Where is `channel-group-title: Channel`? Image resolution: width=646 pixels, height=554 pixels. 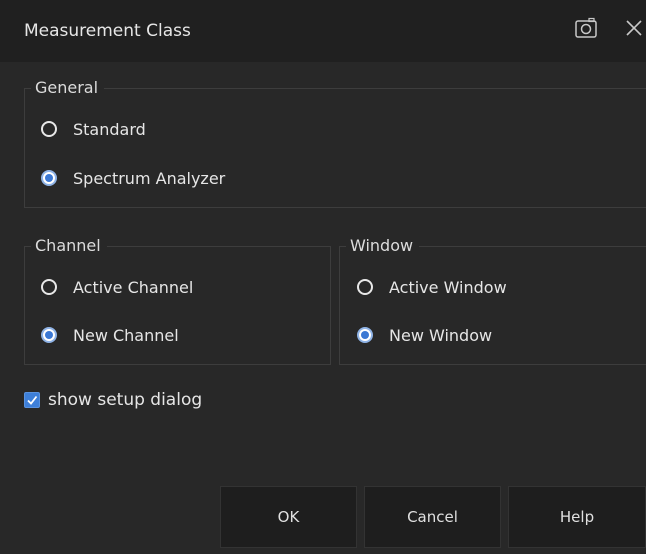
channel-group-title: Channel is located at coordinates (69, 246).